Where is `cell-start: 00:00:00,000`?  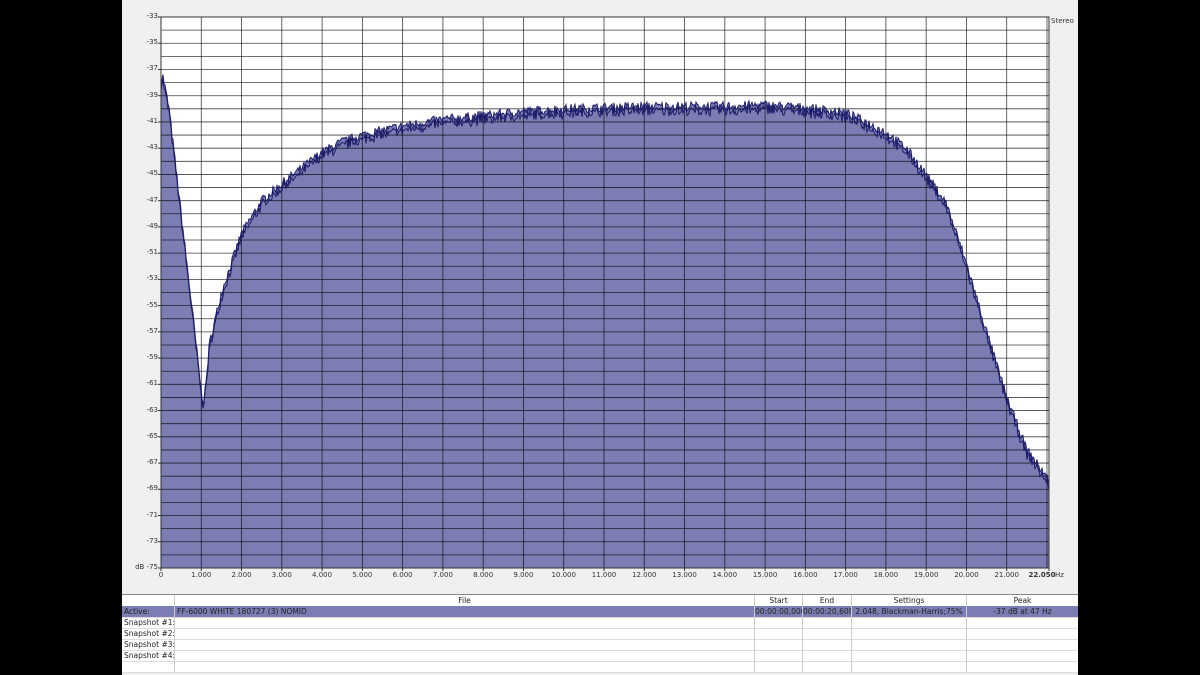
cell-start: 00:00:00,000 is located at coordinates (779, 611).